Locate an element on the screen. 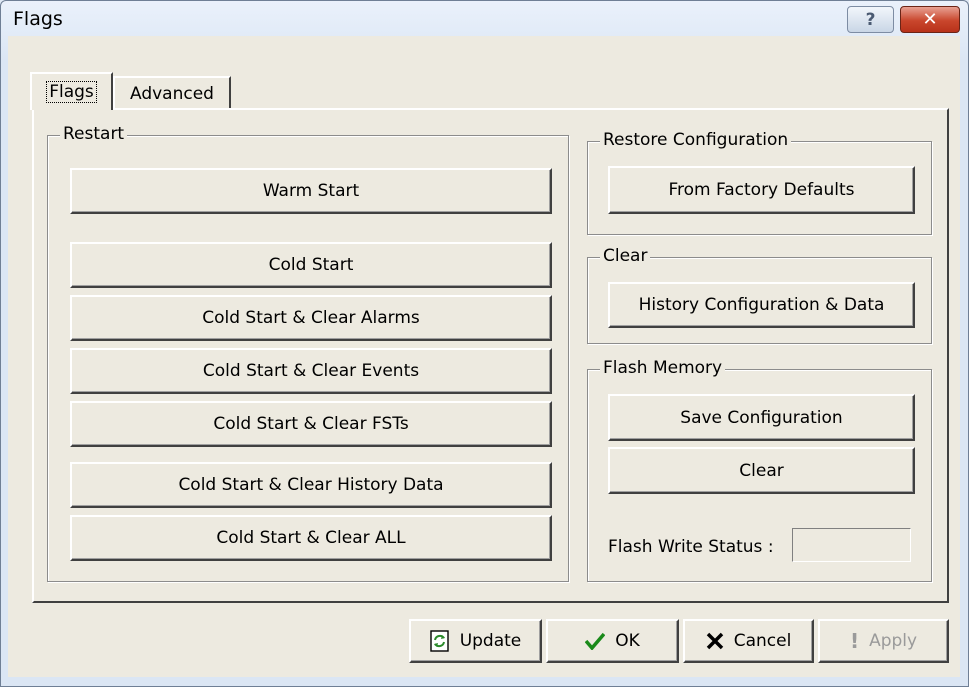  save-configuration-button: Save Configuration is located at coordinates (761, 417).